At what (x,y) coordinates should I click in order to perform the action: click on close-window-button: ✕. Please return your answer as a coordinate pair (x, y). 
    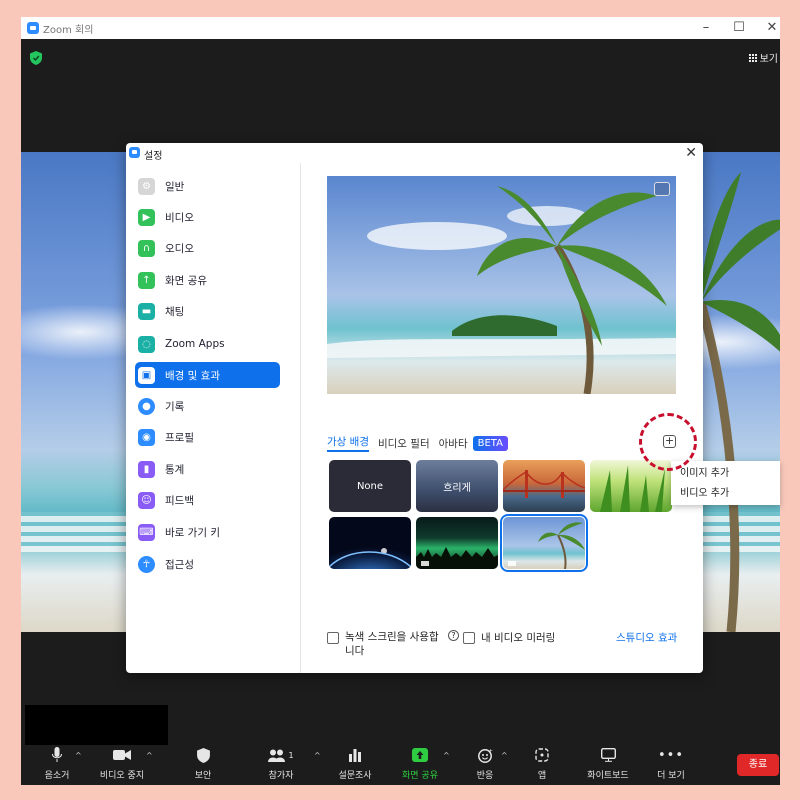
    Looking at the image, I should click on (771, 28).